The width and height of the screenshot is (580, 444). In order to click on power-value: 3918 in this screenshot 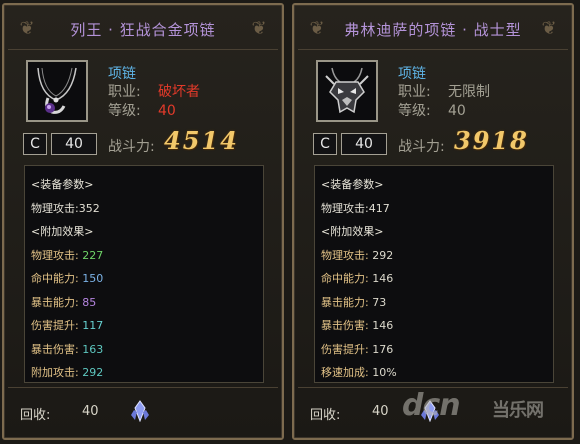, I will do `click(491, 140)`.